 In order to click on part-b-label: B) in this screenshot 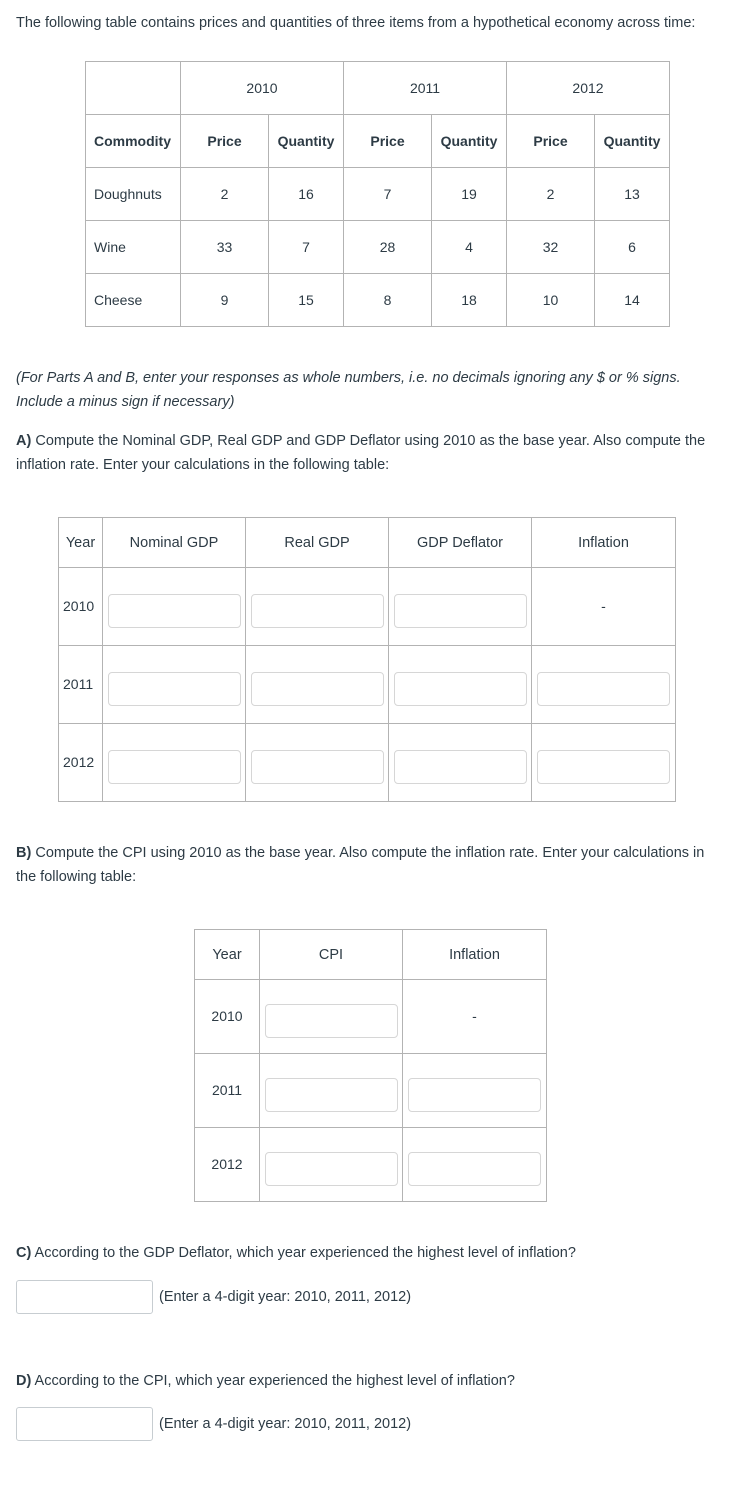, I will do `click(24, 853)`.